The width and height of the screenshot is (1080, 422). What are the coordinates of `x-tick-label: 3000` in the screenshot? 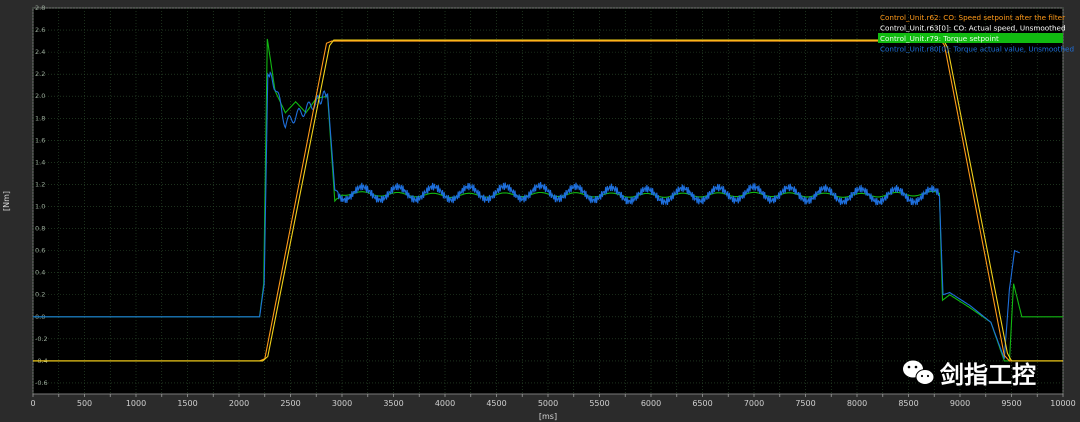 It's located at (342, 403).